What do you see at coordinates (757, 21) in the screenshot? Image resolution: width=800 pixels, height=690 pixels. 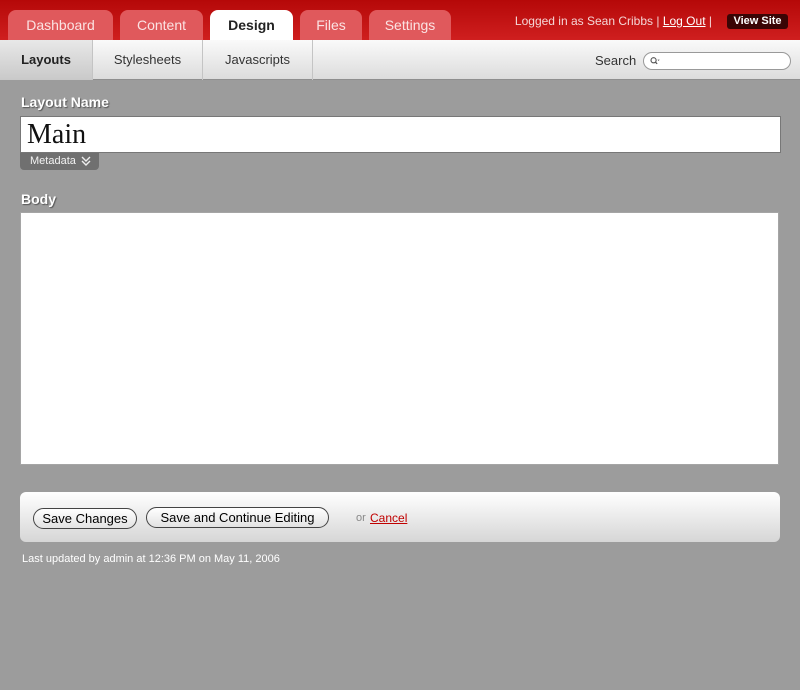 I see `view-site-button: View Site` at bounding box center [757, 21].